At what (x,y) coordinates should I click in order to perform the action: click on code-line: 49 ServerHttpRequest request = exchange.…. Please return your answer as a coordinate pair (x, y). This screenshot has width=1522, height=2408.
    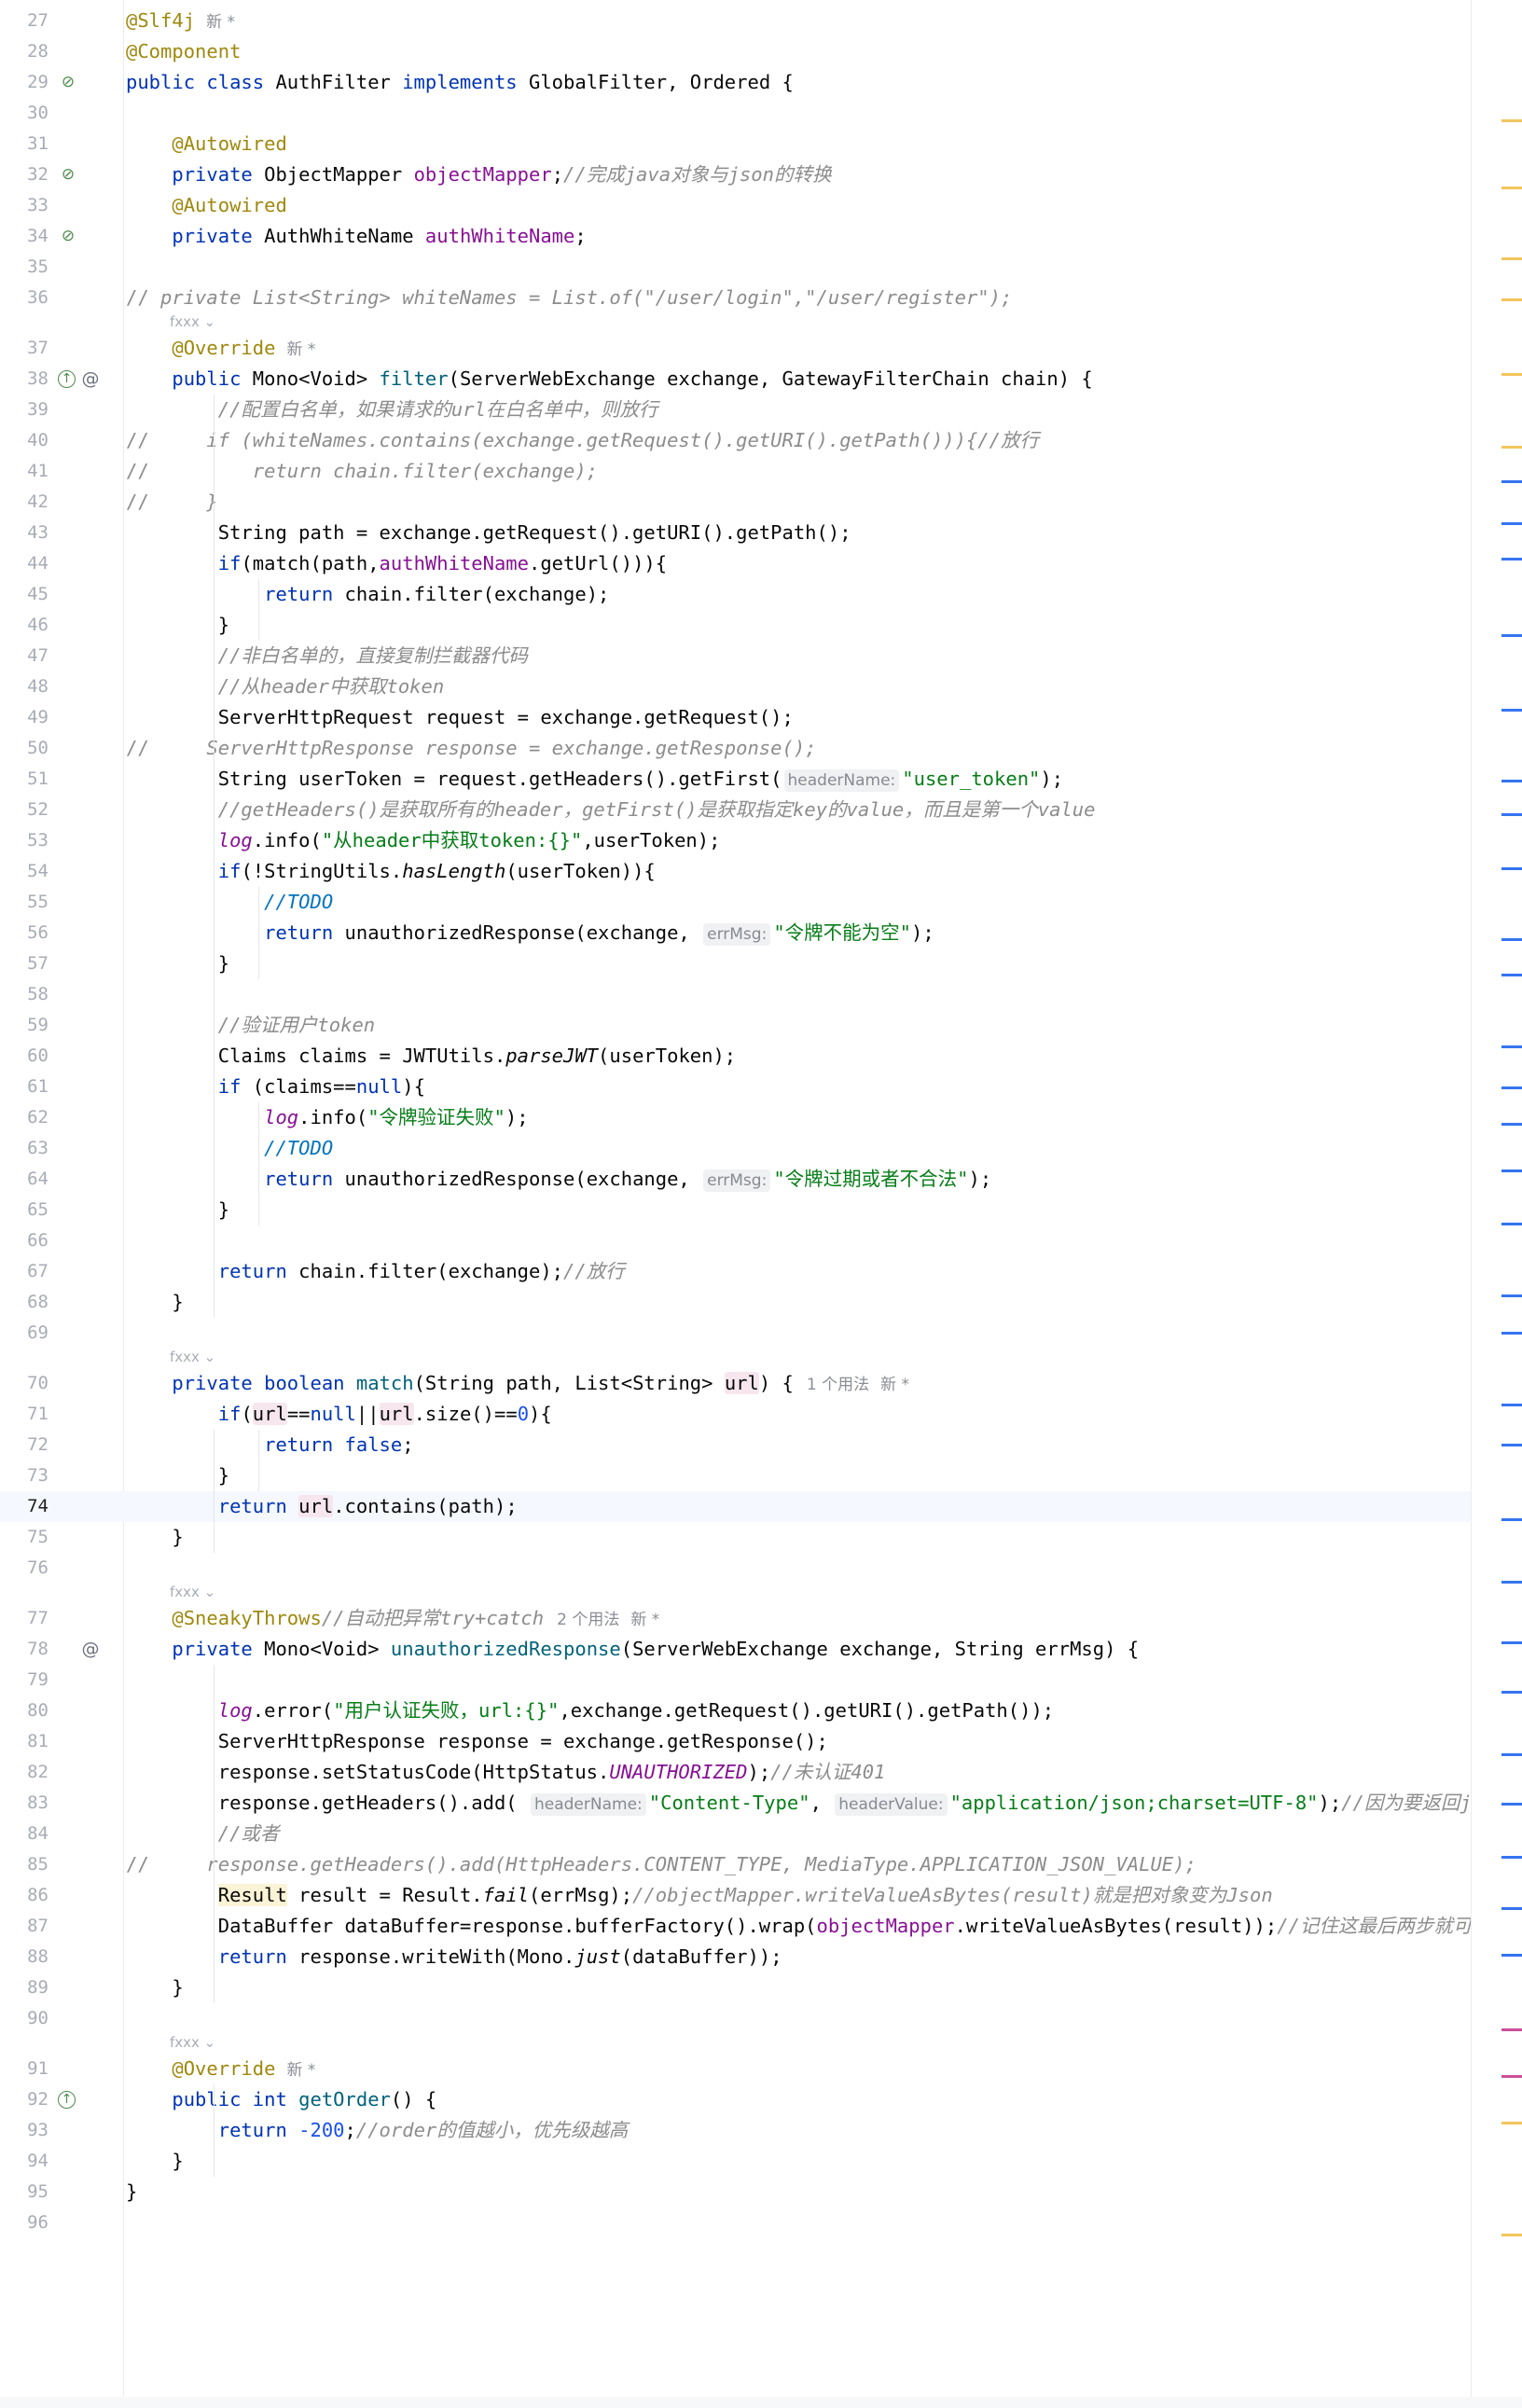
    Looking at the image, I should click on (757, 717).